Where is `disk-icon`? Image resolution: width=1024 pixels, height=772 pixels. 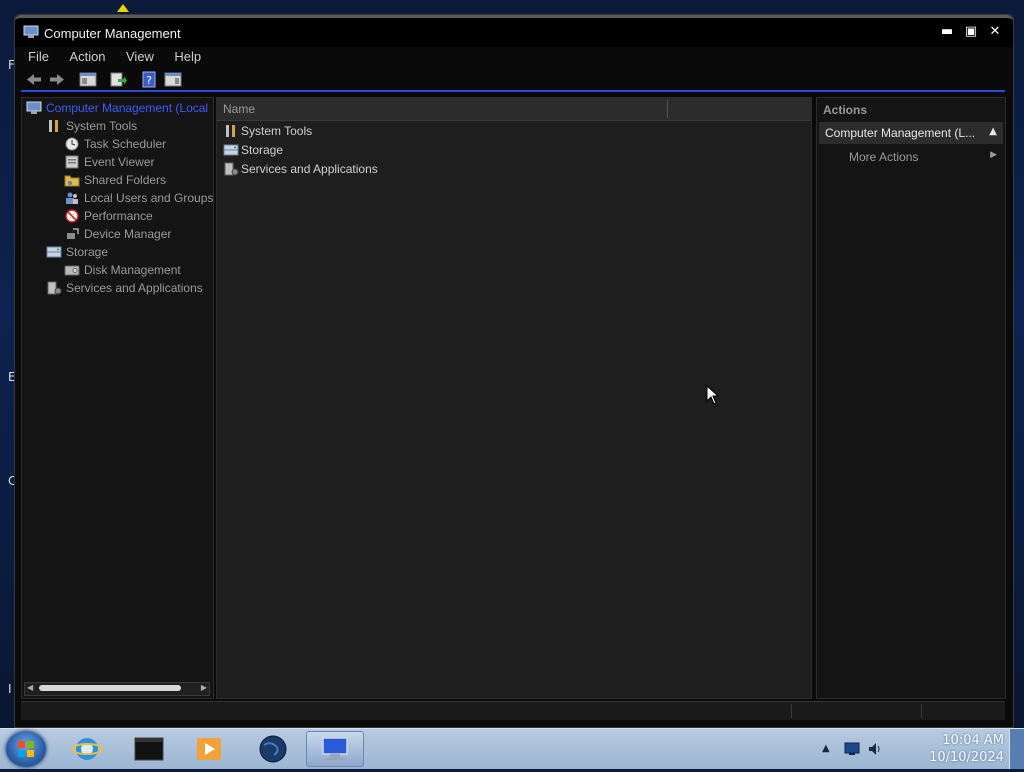 disk-icon is located at coordinates (72, 270).